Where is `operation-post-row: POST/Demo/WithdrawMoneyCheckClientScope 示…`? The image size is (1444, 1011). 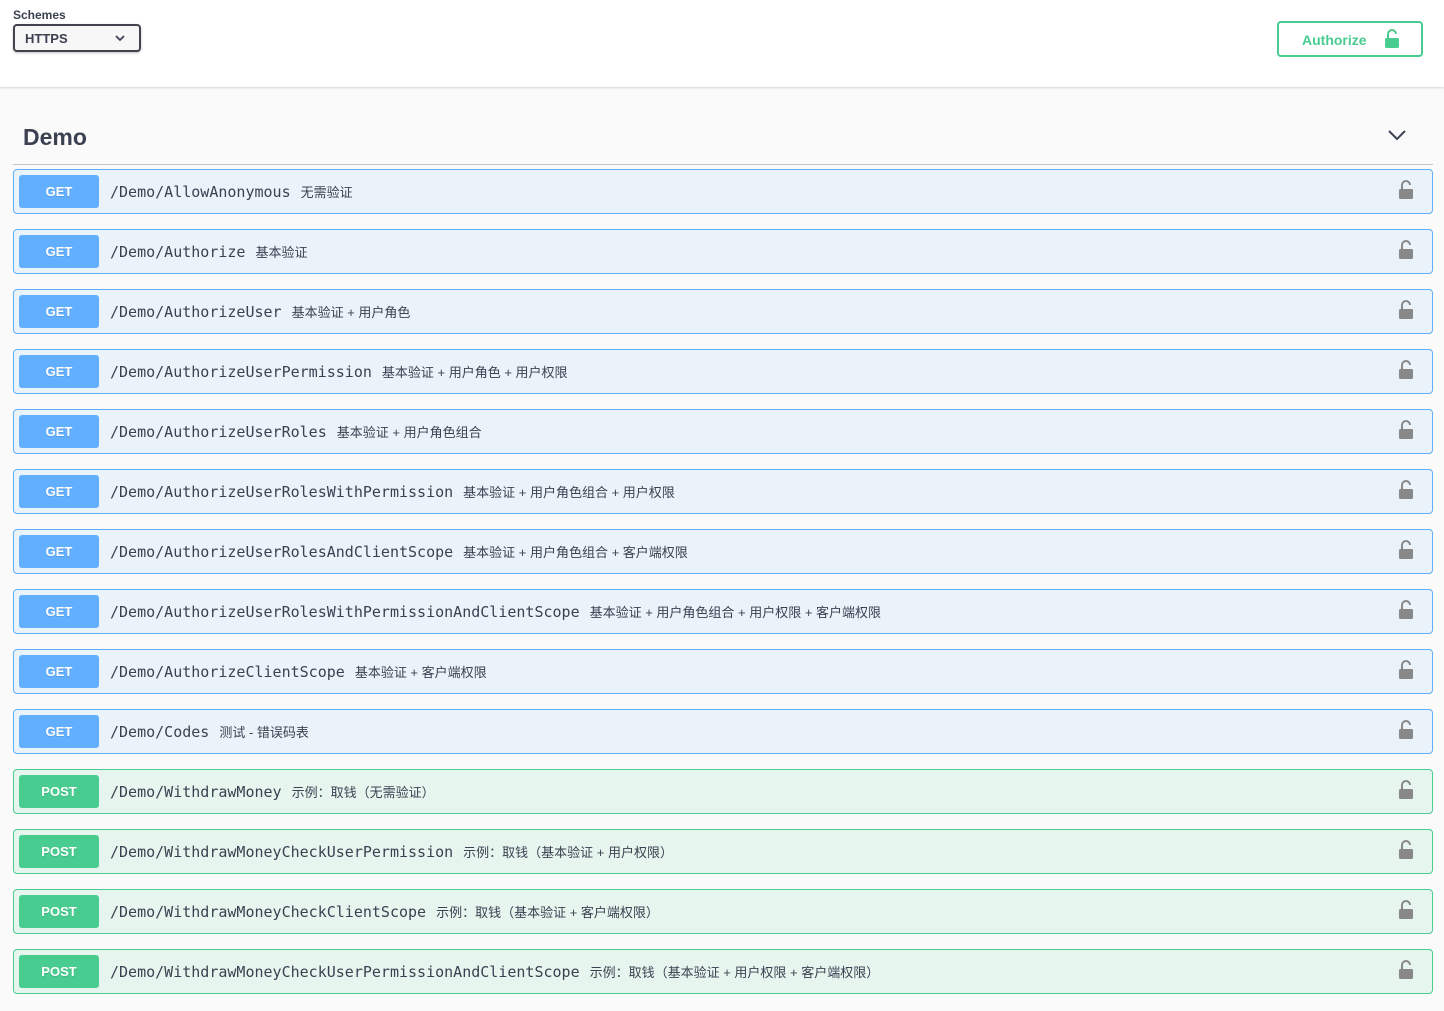 operation-post-row: POST/Demo/WithdrawMoneyCheckClientScope 示… is located at coordinates (723, 911).